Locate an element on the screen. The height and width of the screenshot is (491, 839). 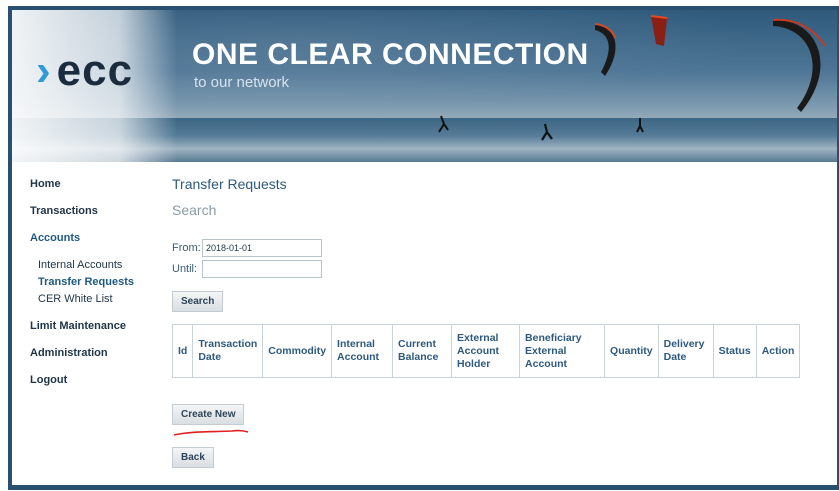
logo-text: ecc is located at coordinates (95, 70).